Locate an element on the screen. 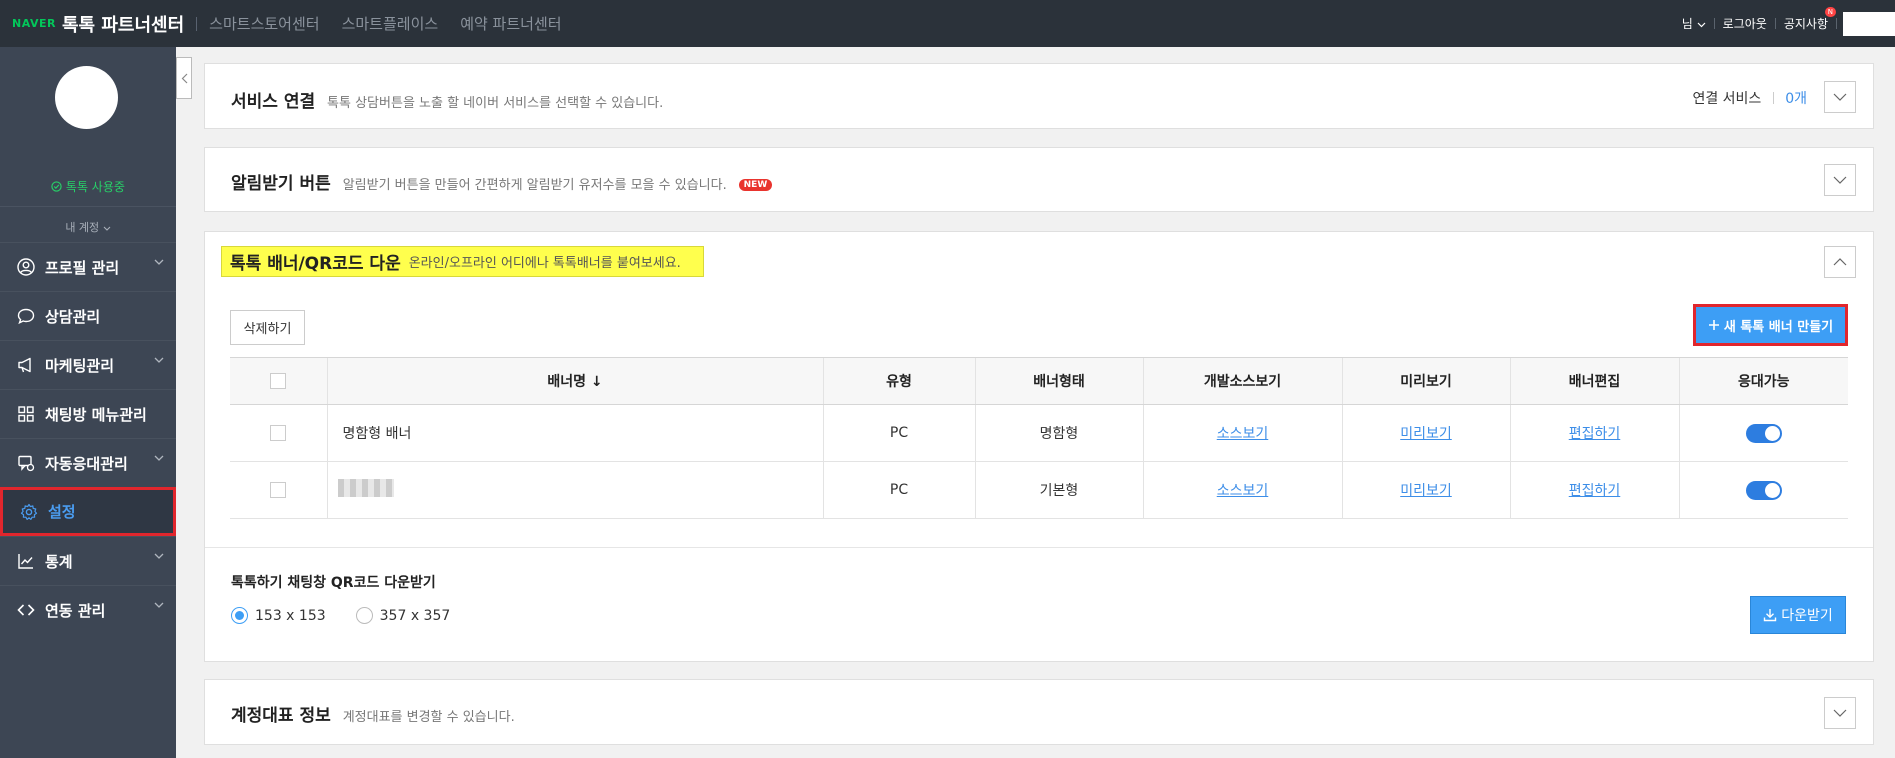 Image resolution: width=1895 pixels, height=758 pixels. notify-title: 알림받기 버튼 is located at coordinates (281, 184).